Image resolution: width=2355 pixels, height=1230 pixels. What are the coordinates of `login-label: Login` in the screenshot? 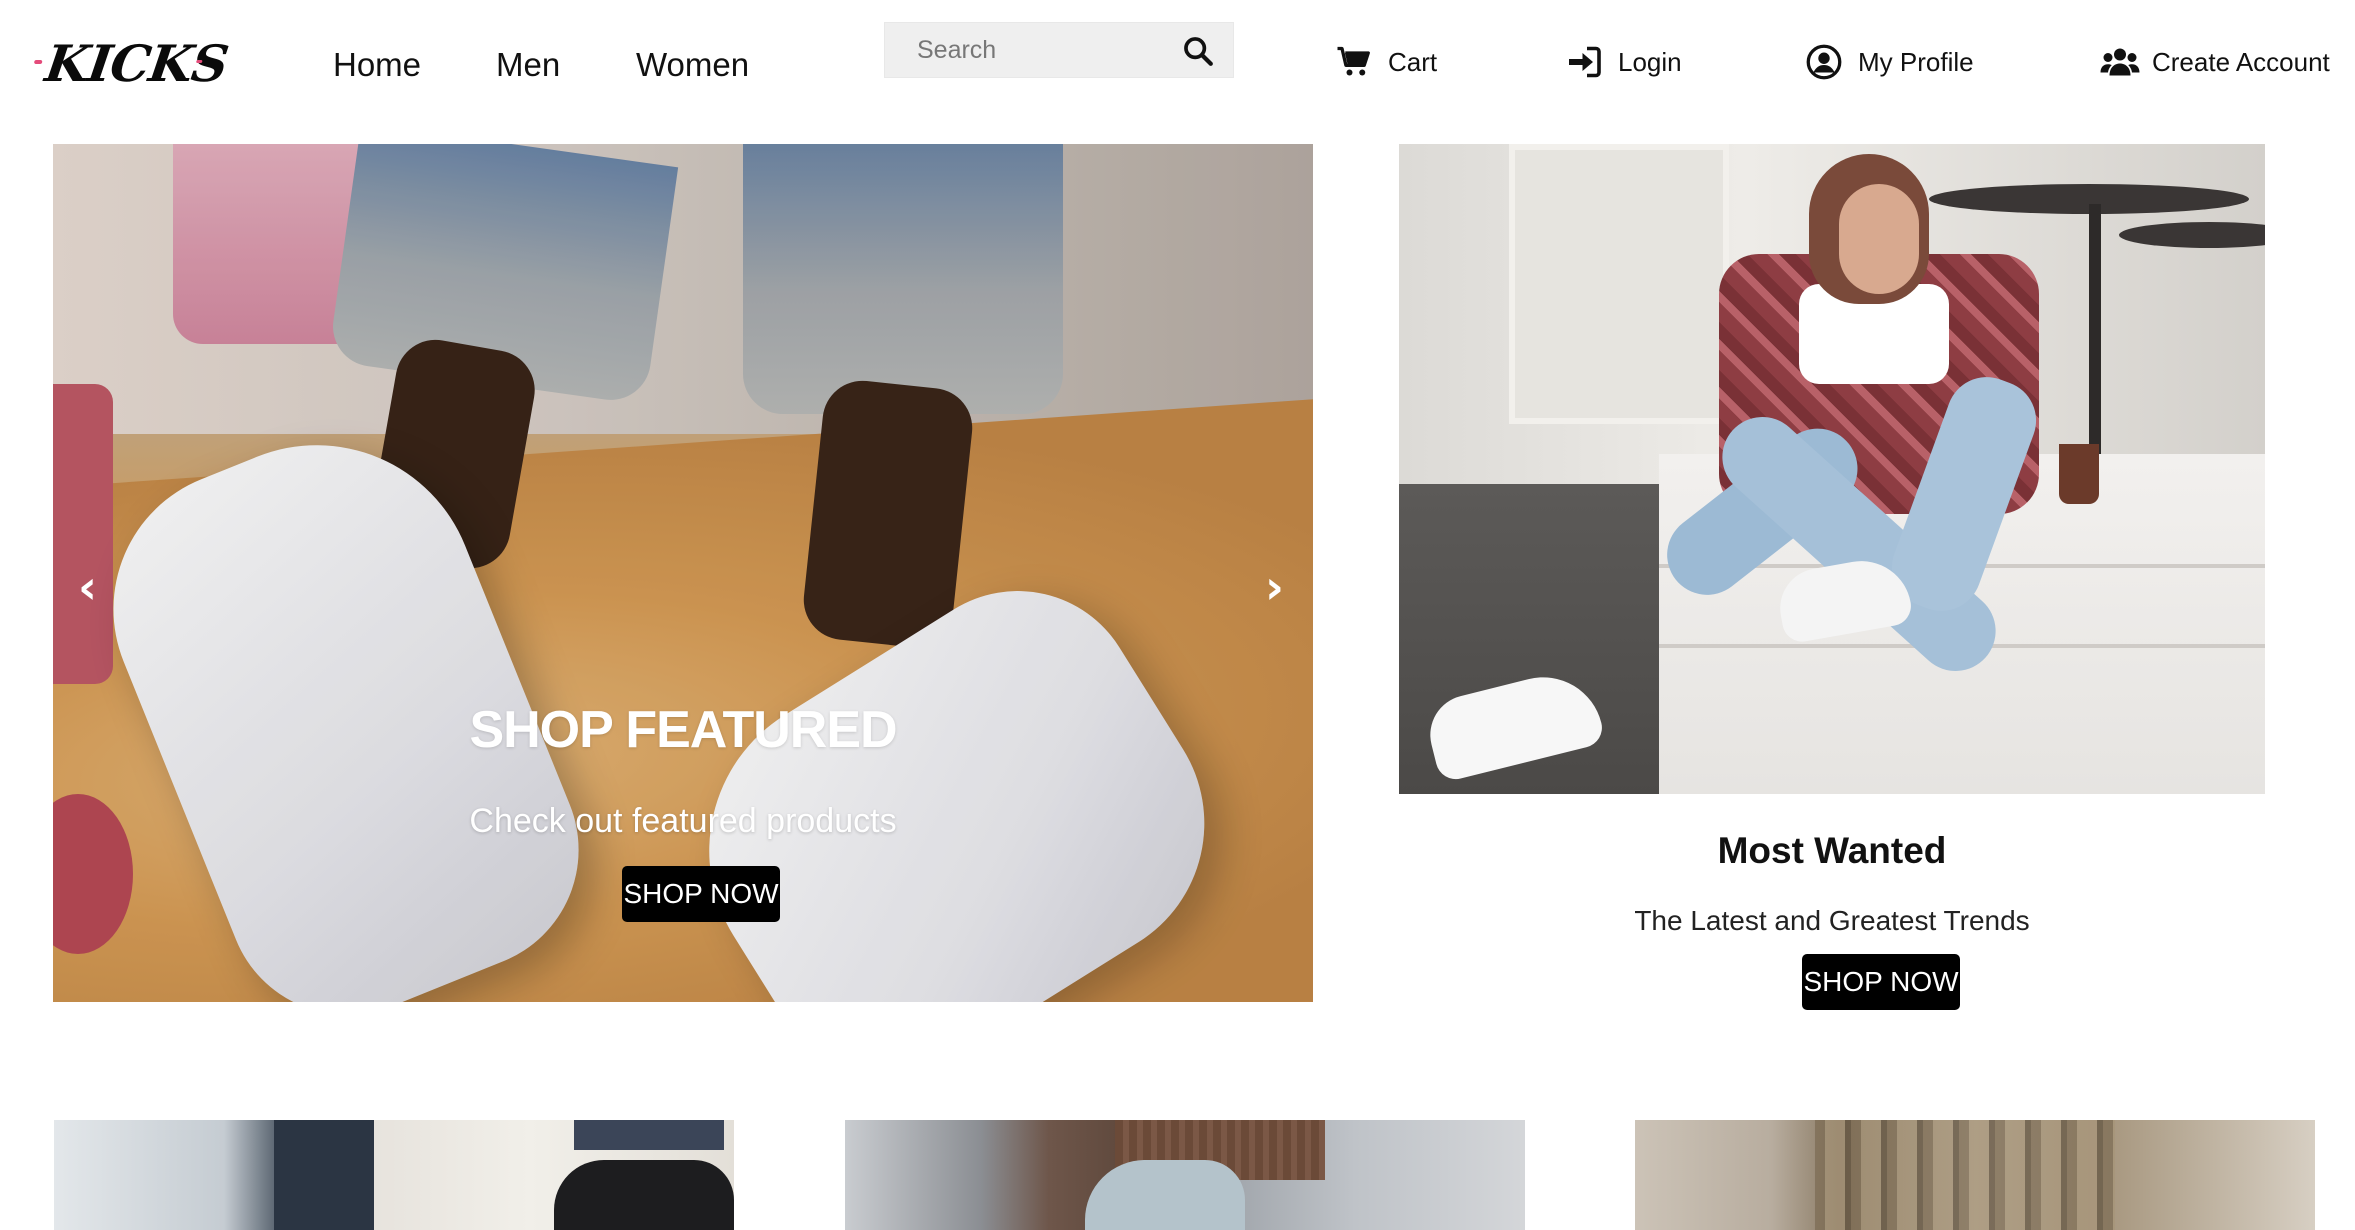 It's located at (1650, 61).